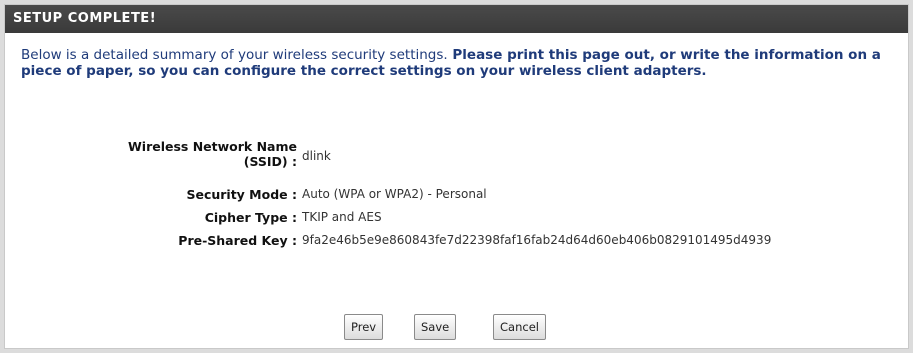 The height and width of the screenshot is (353, 913). Describe the element at coordinates (364, 327) in the screenshot. I see `prev-button: Prev` at that location.